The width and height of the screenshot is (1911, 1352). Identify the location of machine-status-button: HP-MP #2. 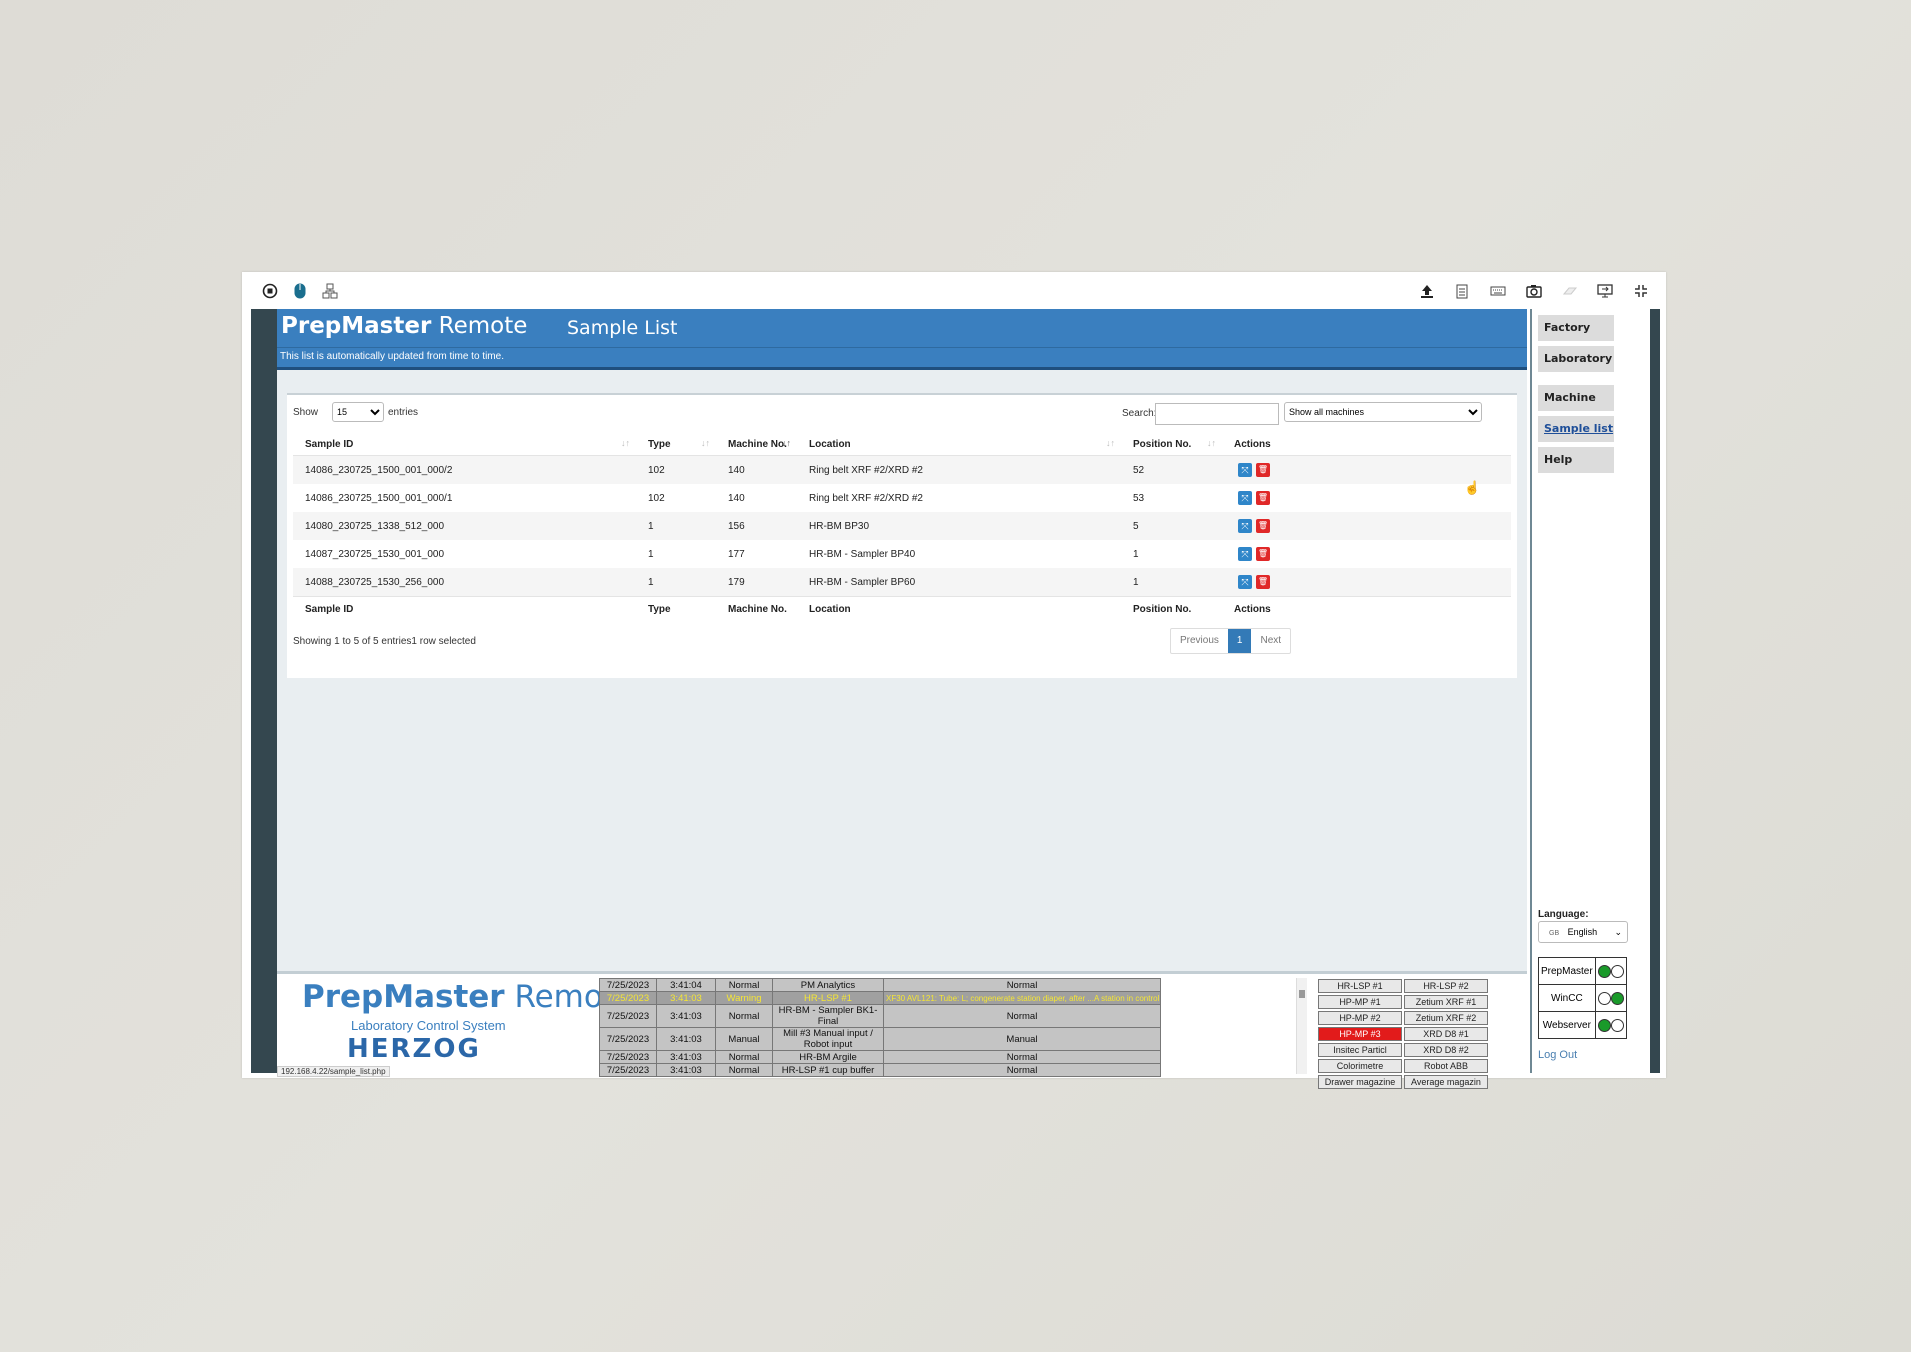
(1360, 1018).